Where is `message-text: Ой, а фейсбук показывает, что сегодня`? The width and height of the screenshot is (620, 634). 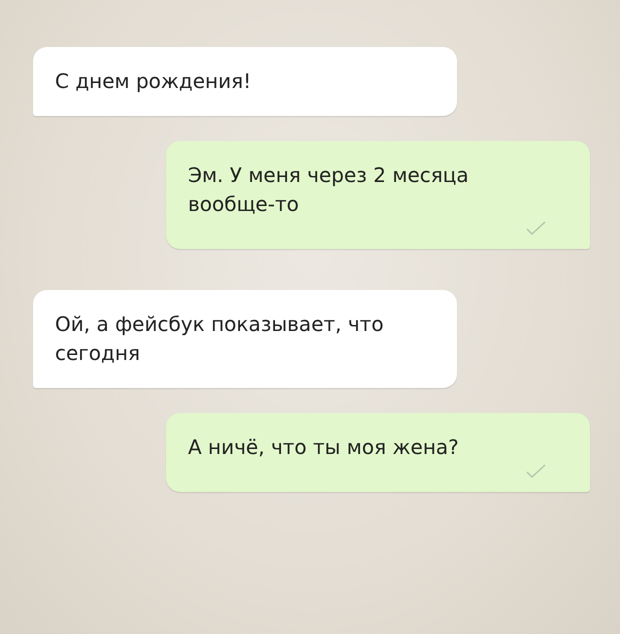 message-text: Ой, а фейсбук показывает, что сегодня is located at coordinates (220, 339).